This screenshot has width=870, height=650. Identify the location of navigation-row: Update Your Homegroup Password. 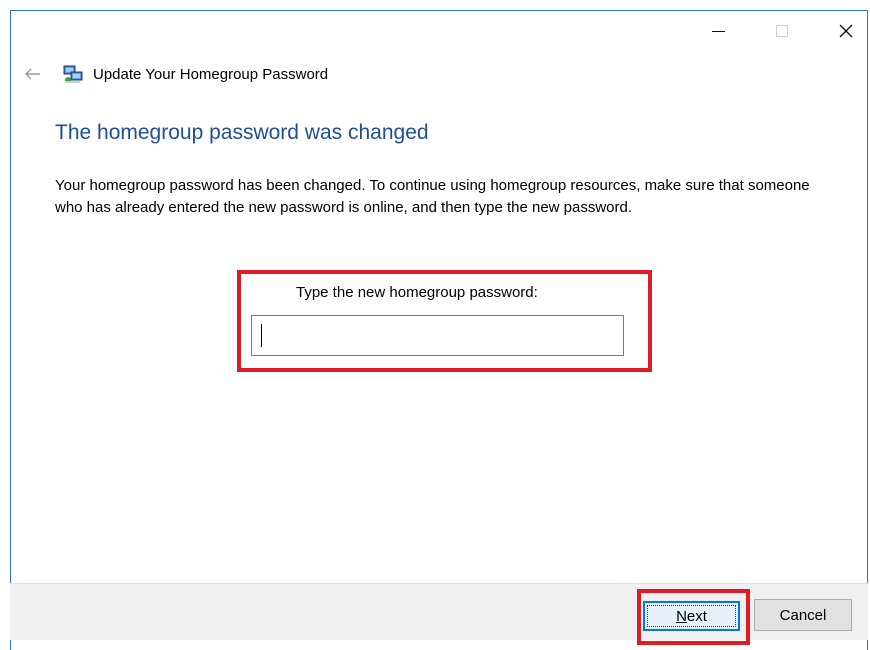
(439, 75).